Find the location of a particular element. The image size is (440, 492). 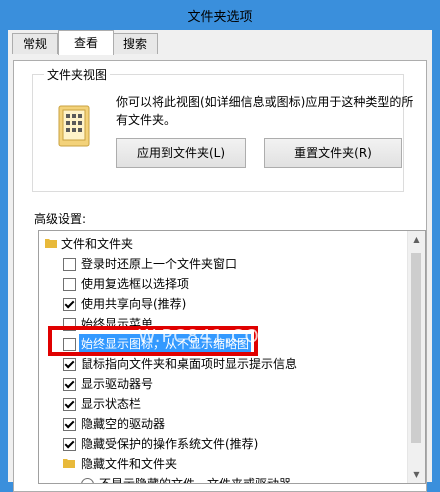

watermark: W.PC841.COM is located at coordinates (207, 336).